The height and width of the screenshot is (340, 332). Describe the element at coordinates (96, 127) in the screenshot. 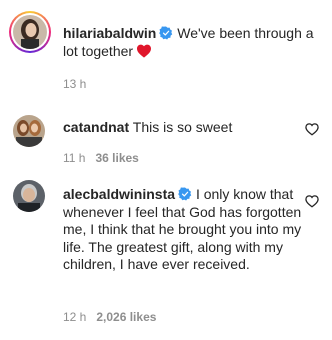

I see `username: catandnat` at that location.